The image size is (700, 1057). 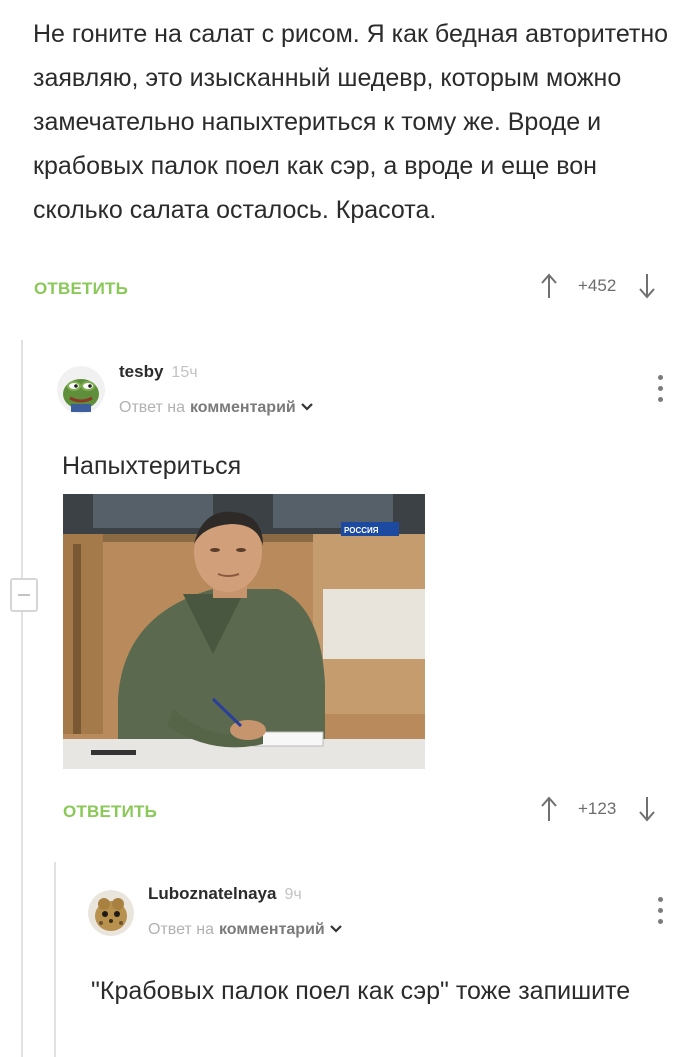 I want to click on collapse-minus-icon, so click(x=24, y=595).